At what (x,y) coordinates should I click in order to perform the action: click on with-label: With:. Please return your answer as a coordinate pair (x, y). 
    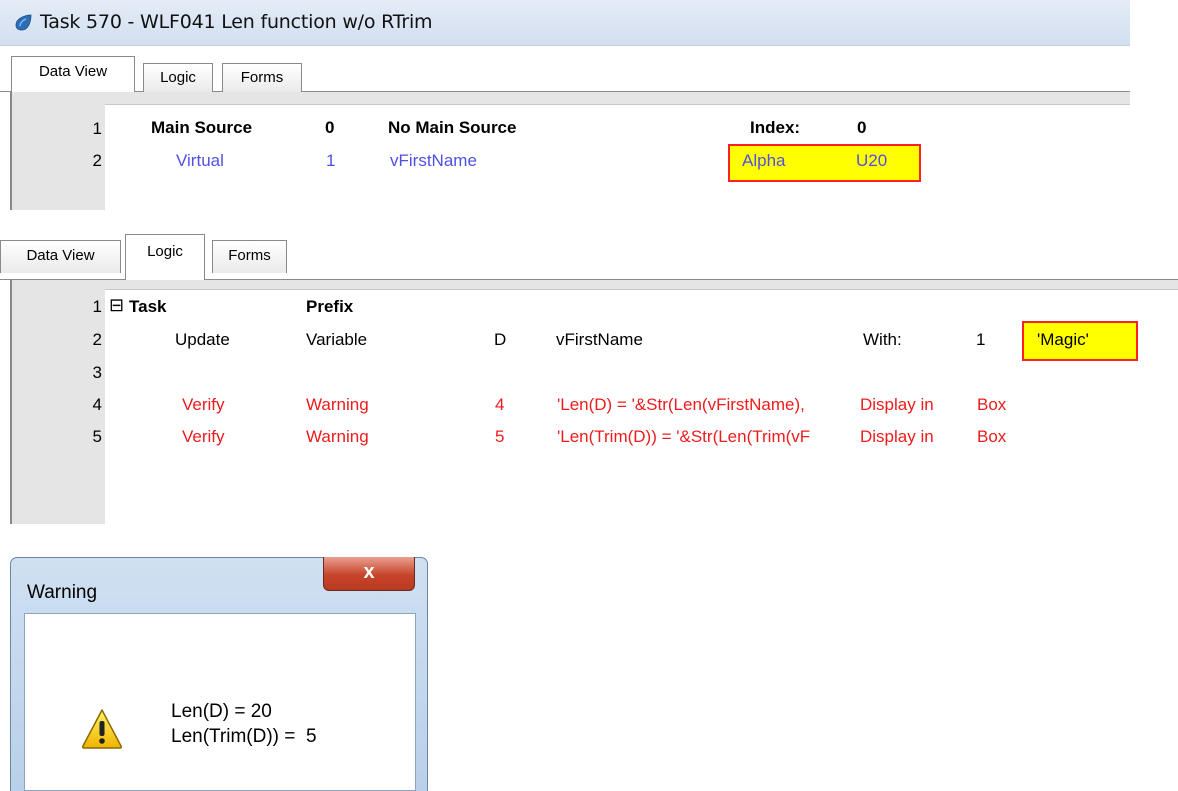
    Looking at the image, I should click on (882, 340).